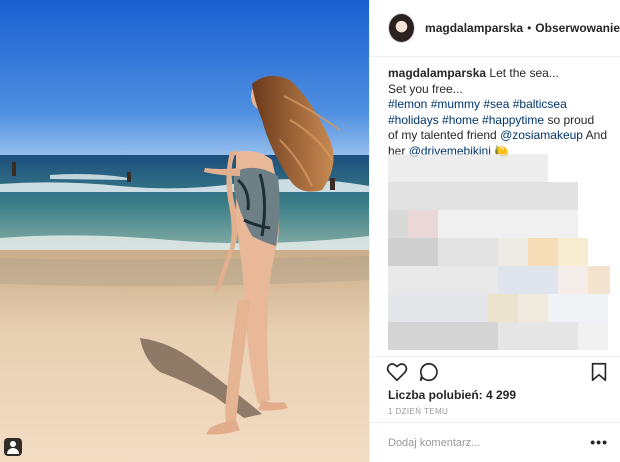 The image size is (620, 462). Describe the element at coordinates (466, 120) in the screenshot. I see `caption-hashtags-2: #holidays #home #happytime` at that location.